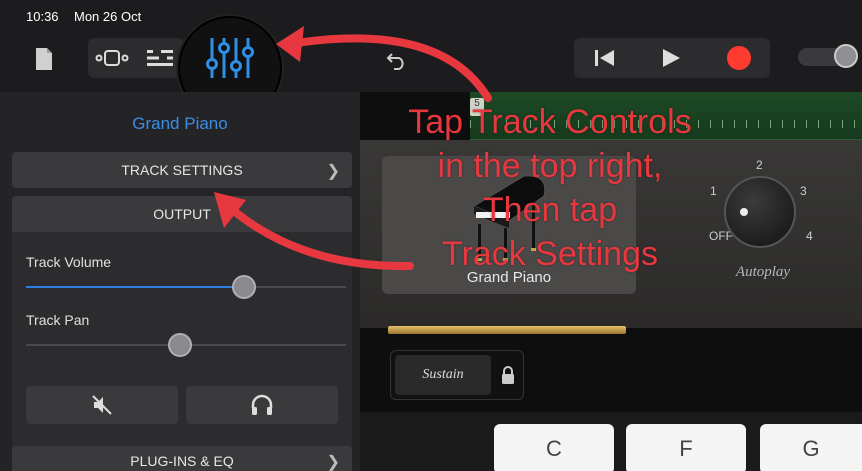 The width and height of the screenshot is (862, 471). I want to click on mute-icon, so click(102, 405).